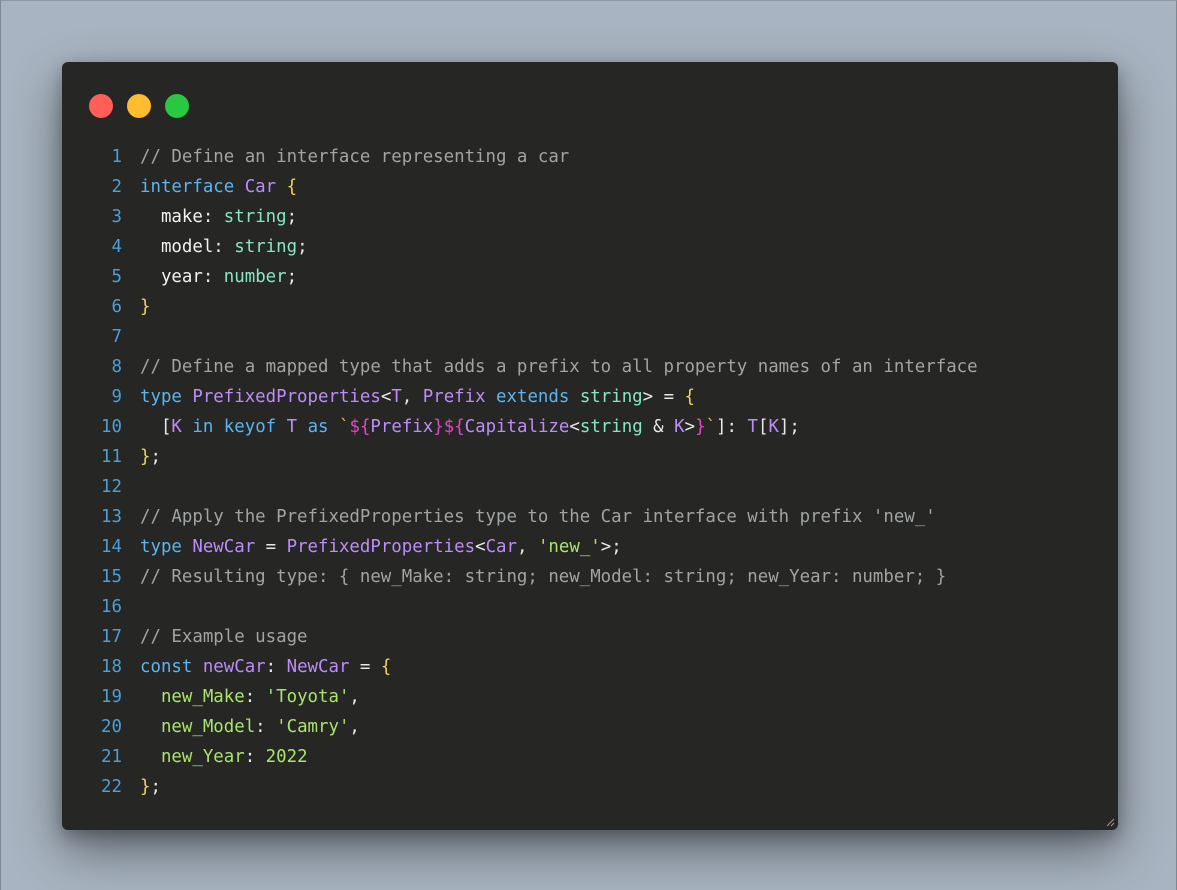  What do you see at coordinates (192, 757) in the screenshot?
I see `code-token: new_Year` at bounding box center [192, 757].